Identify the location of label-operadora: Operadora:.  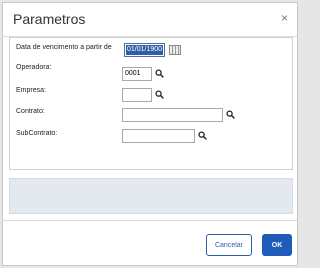
(34, 67).